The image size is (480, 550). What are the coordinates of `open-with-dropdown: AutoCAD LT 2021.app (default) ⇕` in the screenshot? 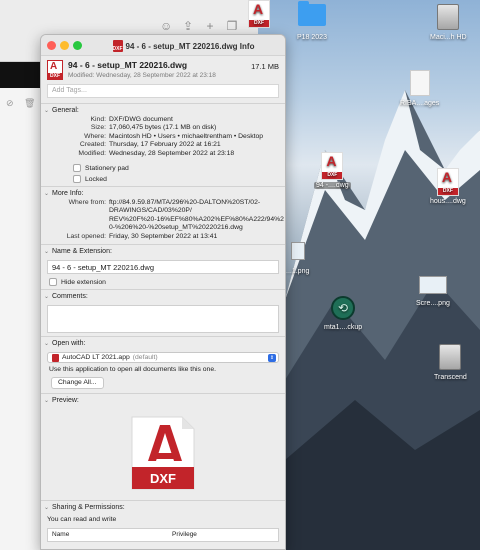 It's located at (163, 358).